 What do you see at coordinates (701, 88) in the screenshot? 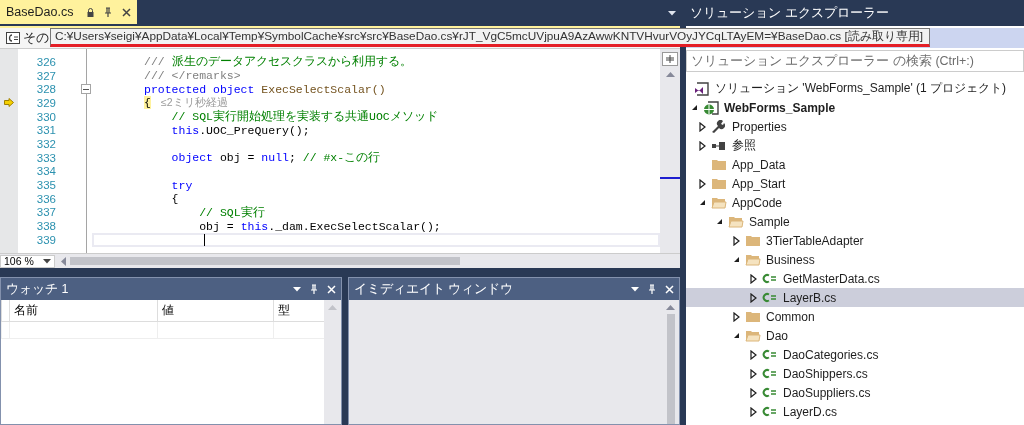
I see `solution-icon` at bounding box center [701, 88].